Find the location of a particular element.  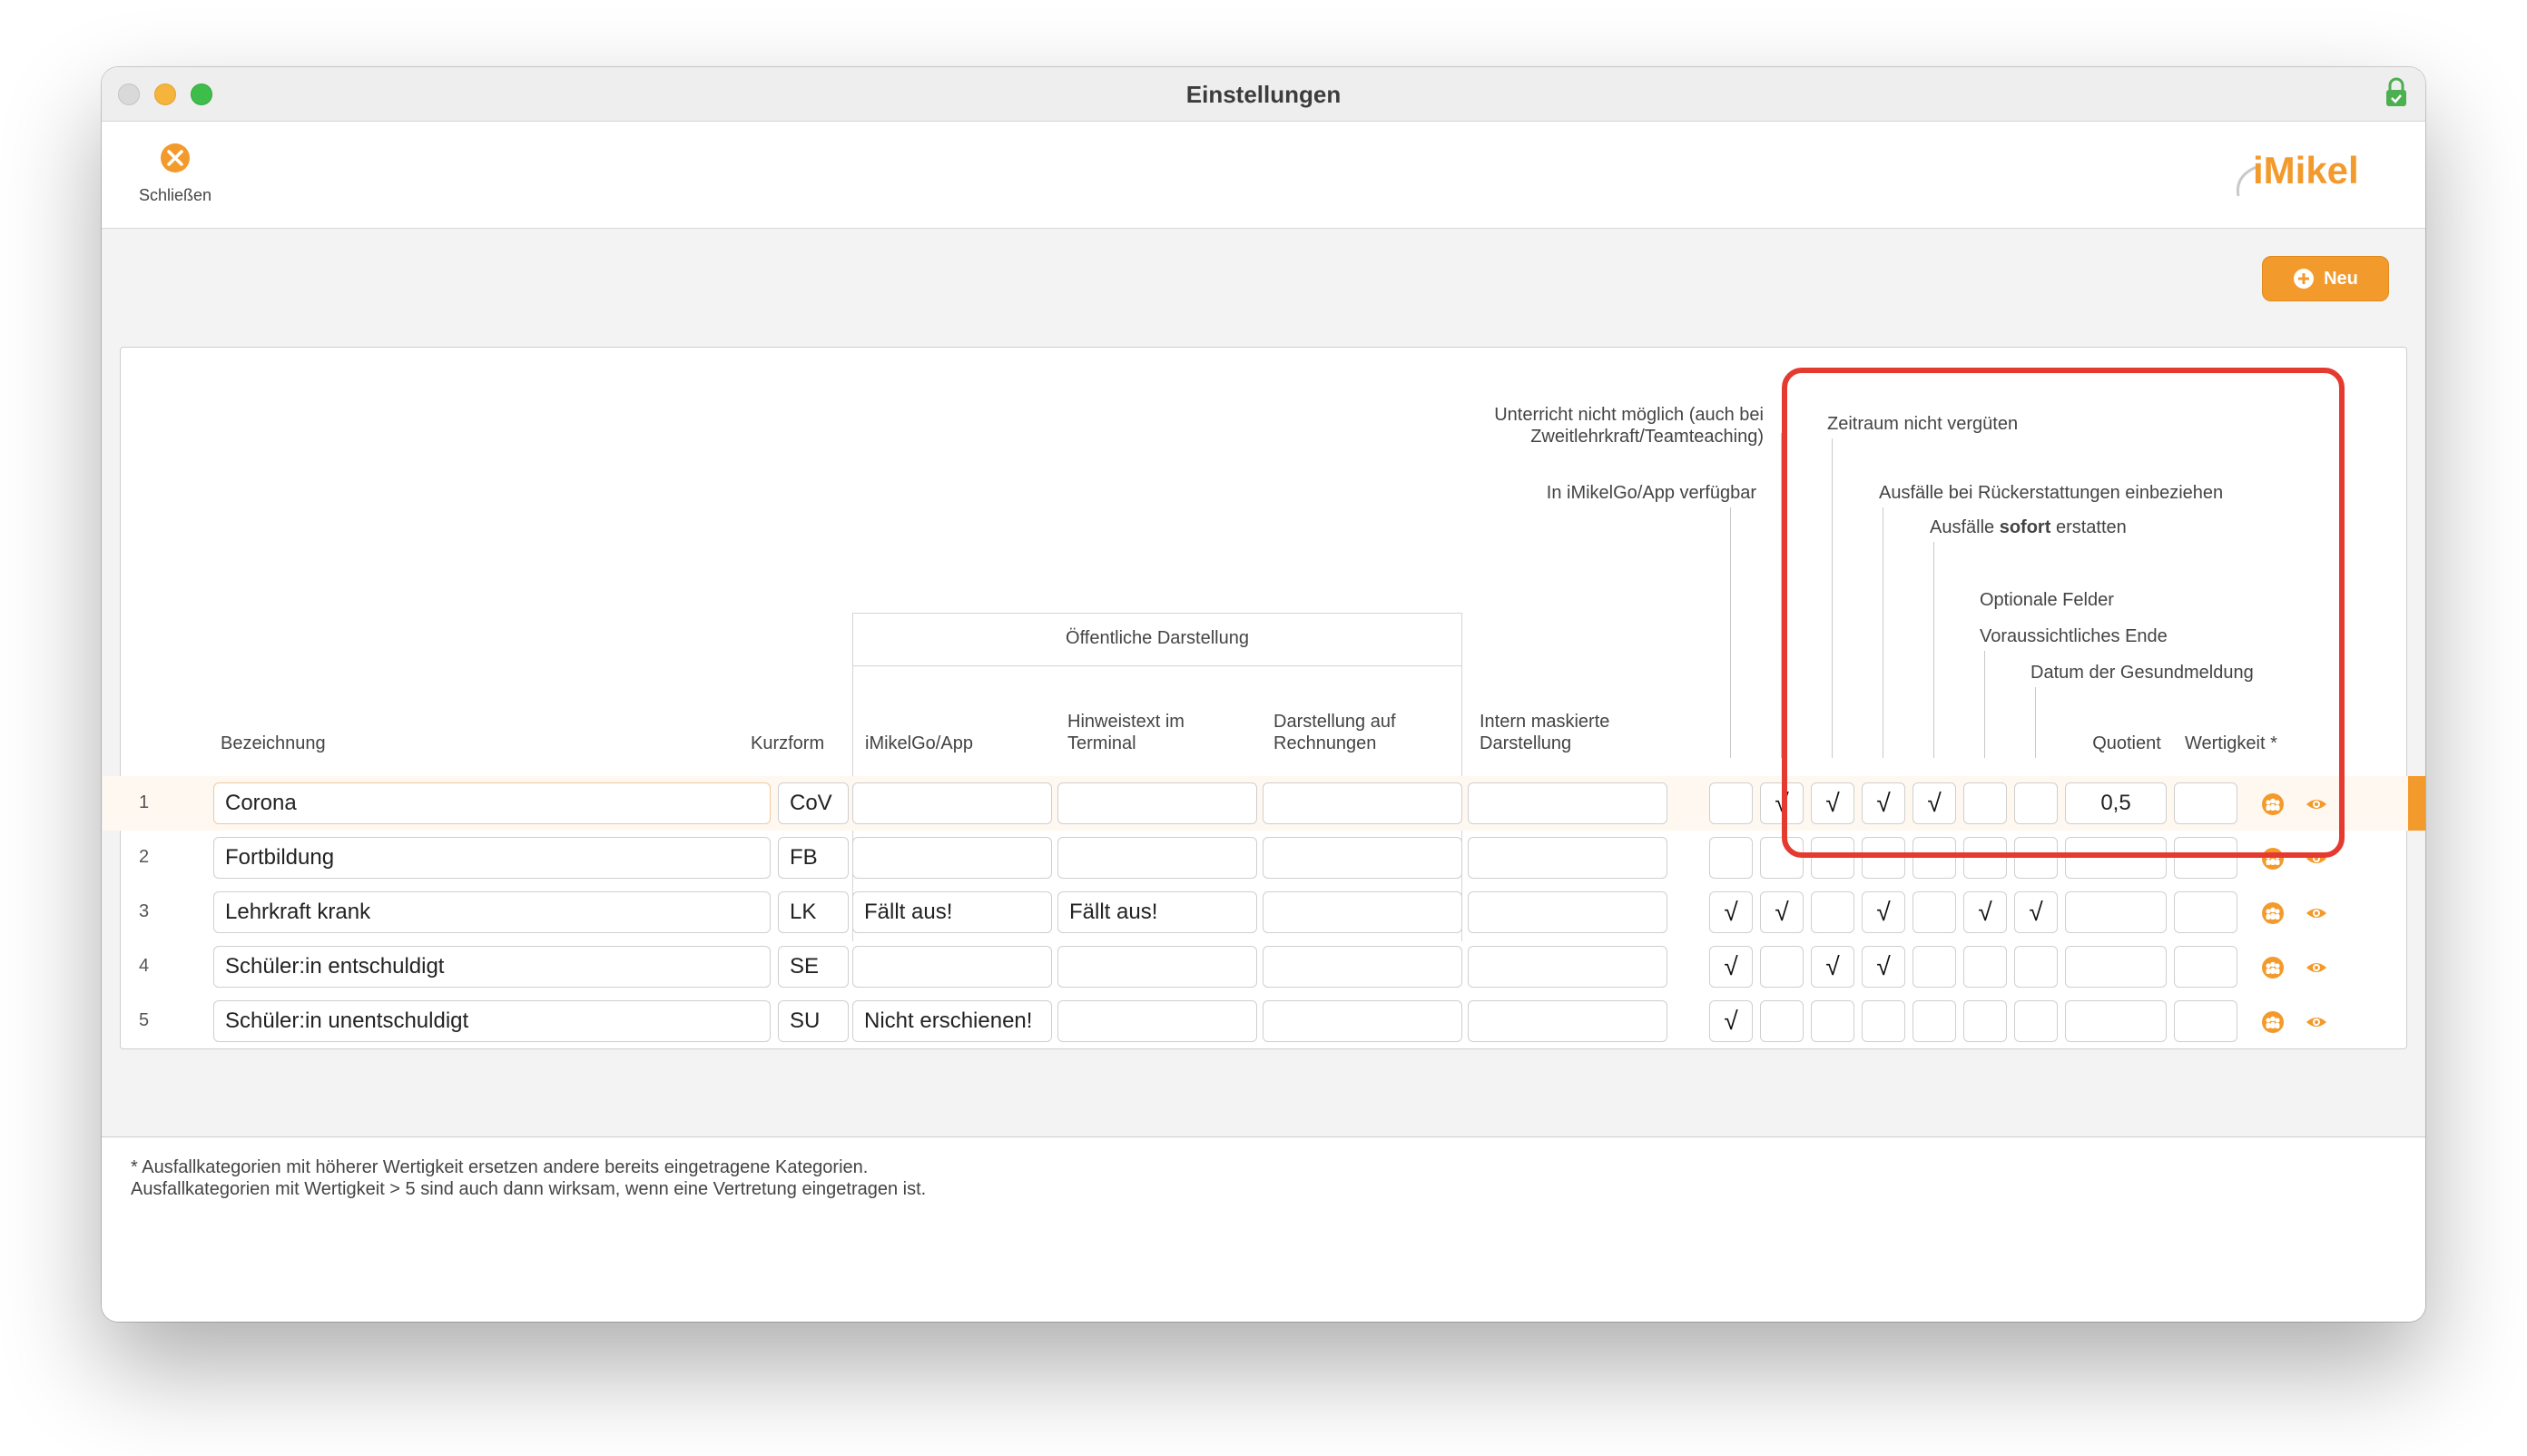

table-row: 4 Schüler:in entschuldigt SE √ √ √ is located at coordinates (1264, 967).